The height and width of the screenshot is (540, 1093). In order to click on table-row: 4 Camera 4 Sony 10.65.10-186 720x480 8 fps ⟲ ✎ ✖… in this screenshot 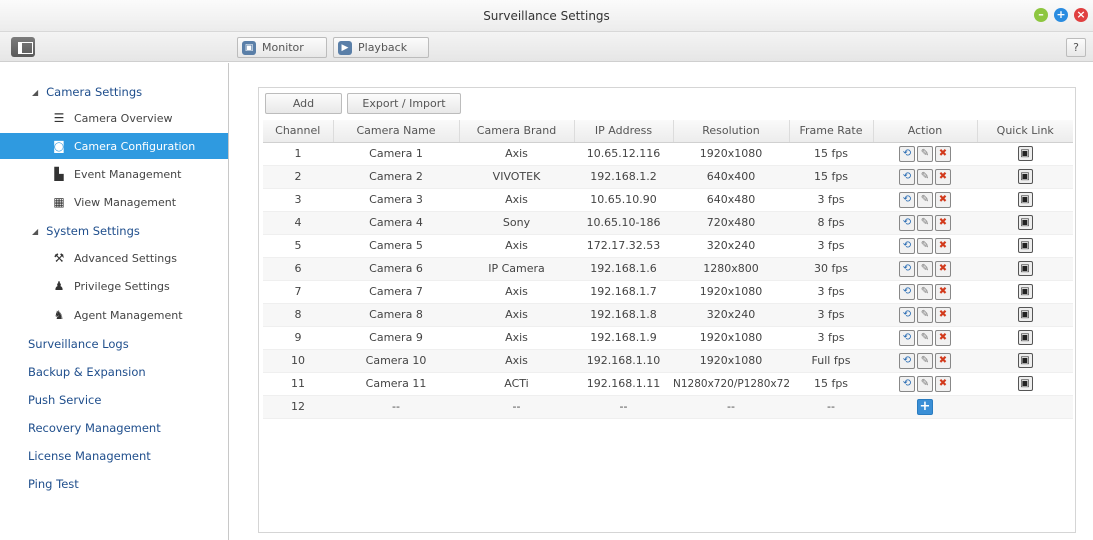, I will do `click(668, 223)`.